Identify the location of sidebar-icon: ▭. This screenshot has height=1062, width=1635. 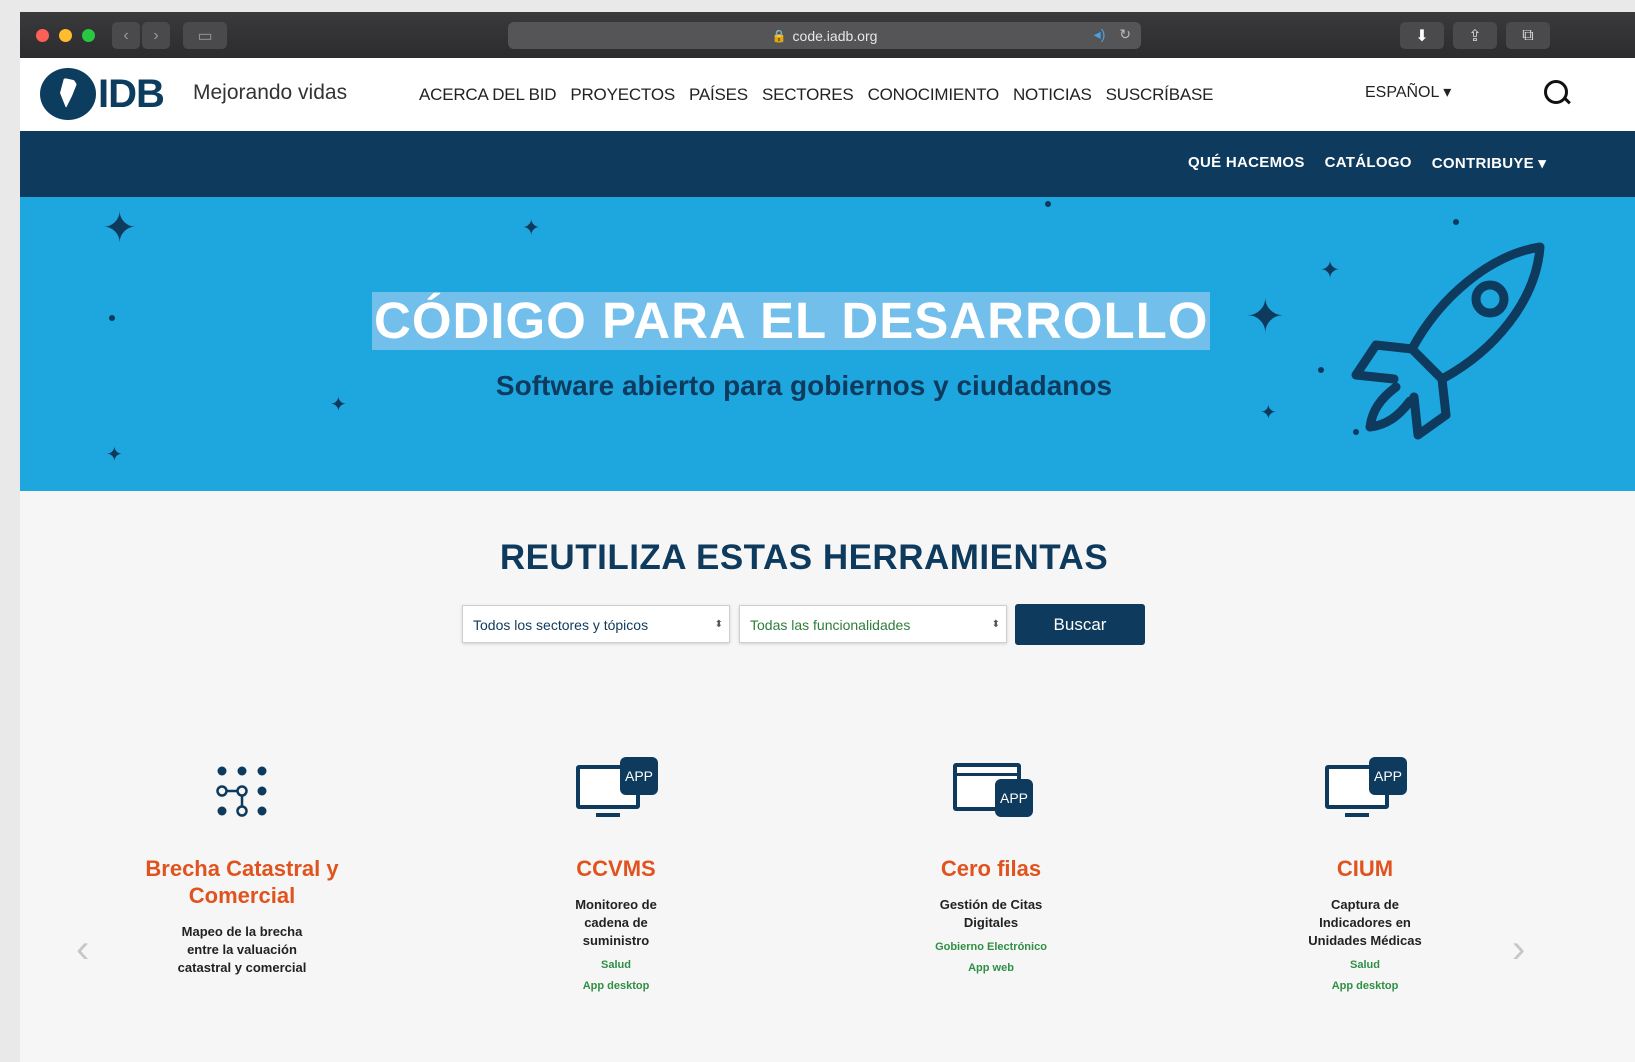
(205, 36).